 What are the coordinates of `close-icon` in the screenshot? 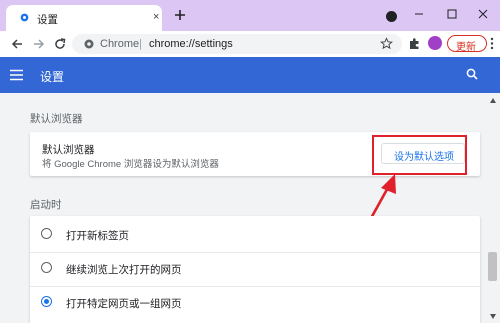 It's located at (483, 14).